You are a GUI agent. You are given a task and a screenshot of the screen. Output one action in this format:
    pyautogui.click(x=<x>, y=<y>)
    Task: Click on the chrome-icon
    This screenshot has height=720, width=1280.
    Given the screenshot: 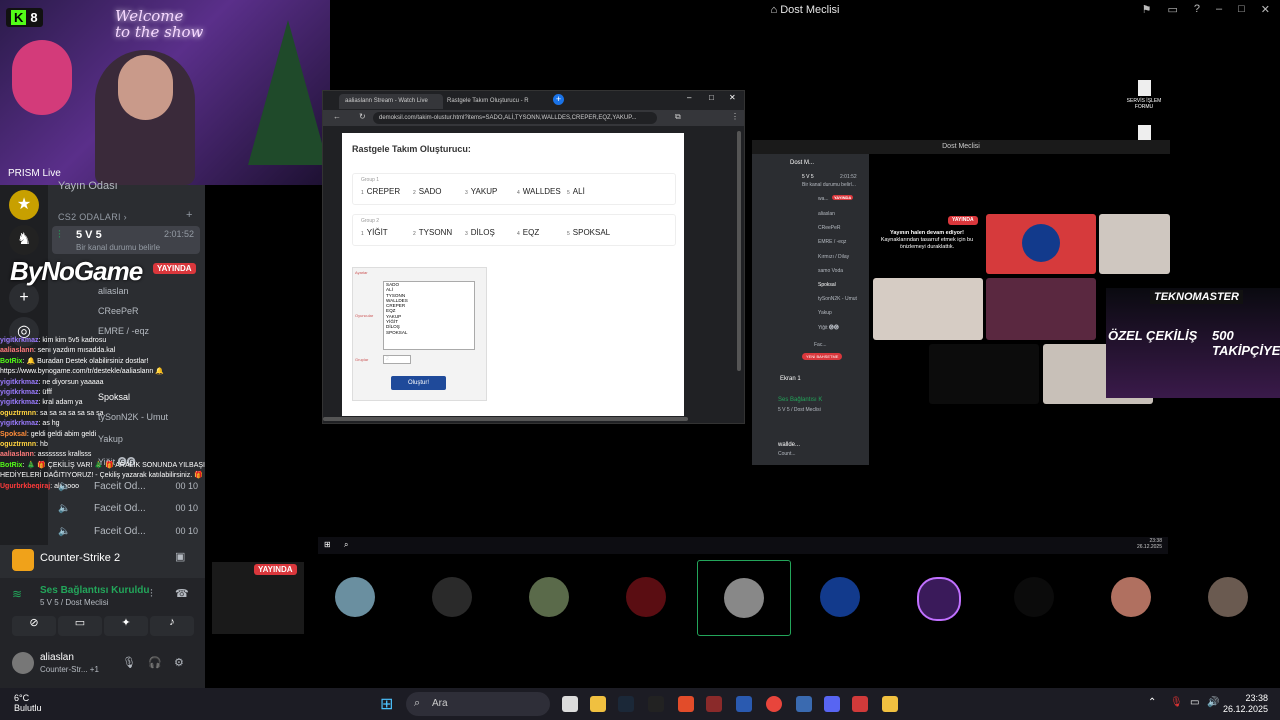 What is the action you would take?
    pyautogui.click(x=774, y=704)
    